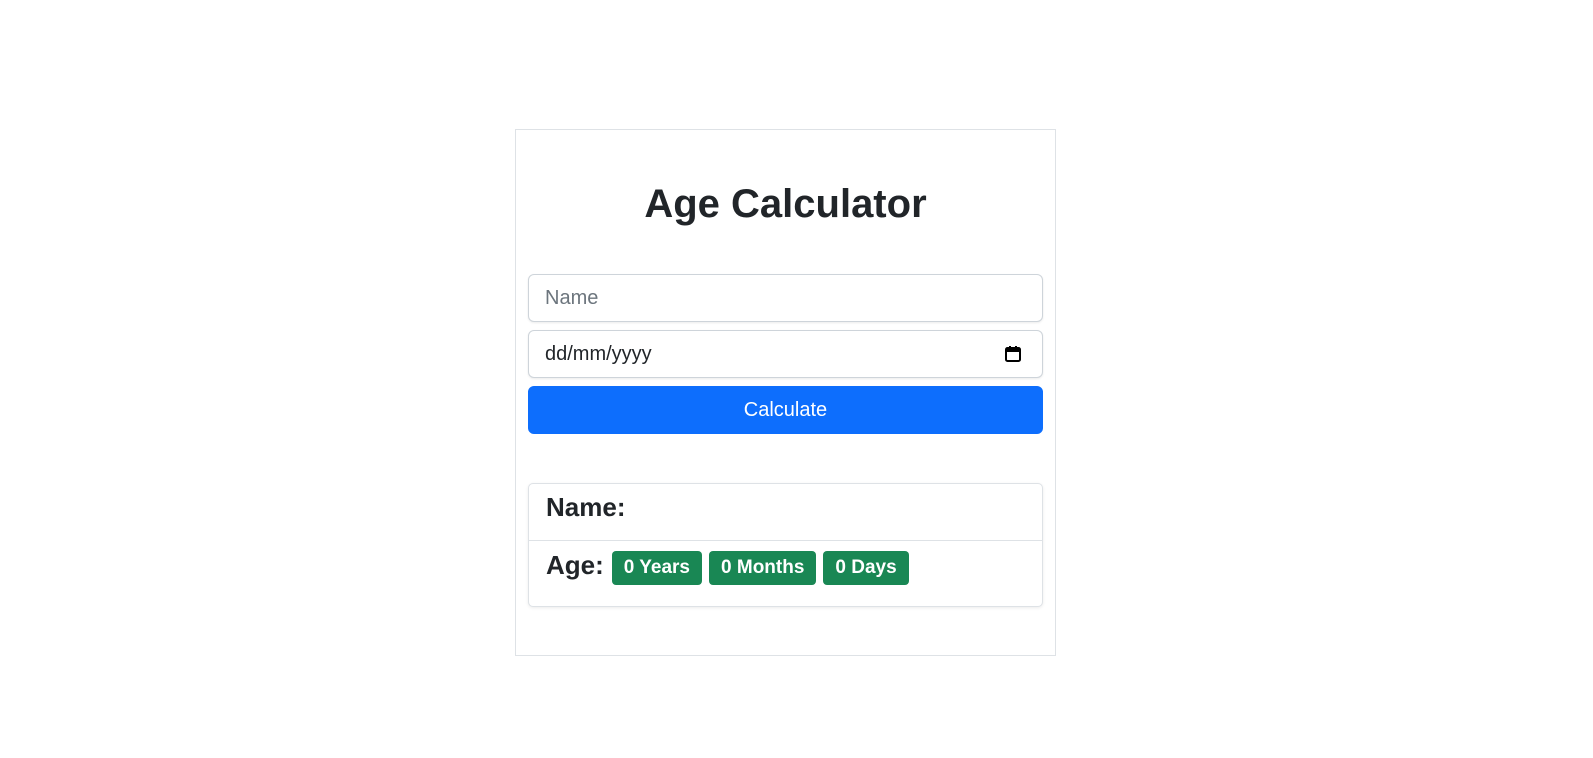  Describe the element at coordinates (785, 204) in the screenshot. I see `page-title: Age Calculator` at that location.